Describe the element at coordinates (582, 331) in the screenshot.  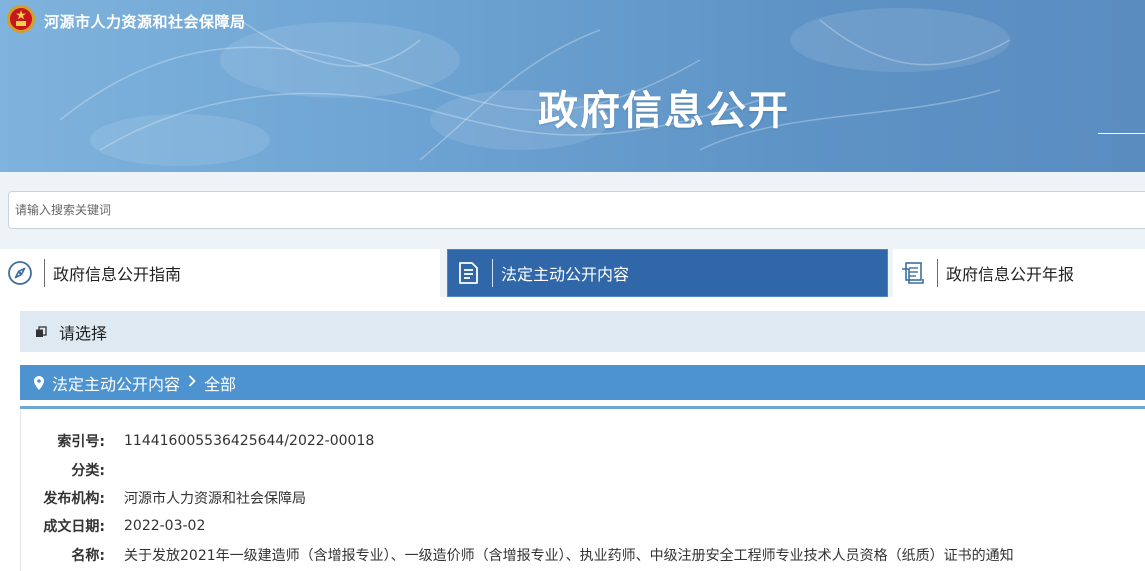
I see `category-select: 请选择` at that location.